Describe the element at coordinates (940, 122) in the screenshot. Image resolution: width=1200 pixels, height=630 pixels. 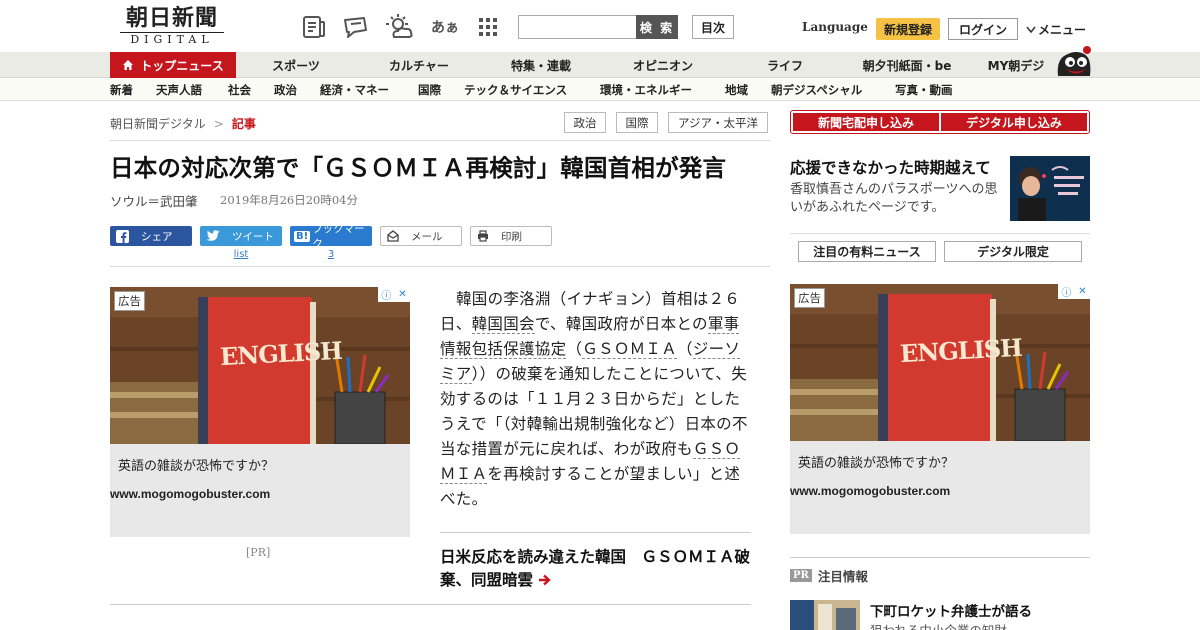
I see `subscribe-box: 新聞宅配申し込み デジタル申し込み` at that location.